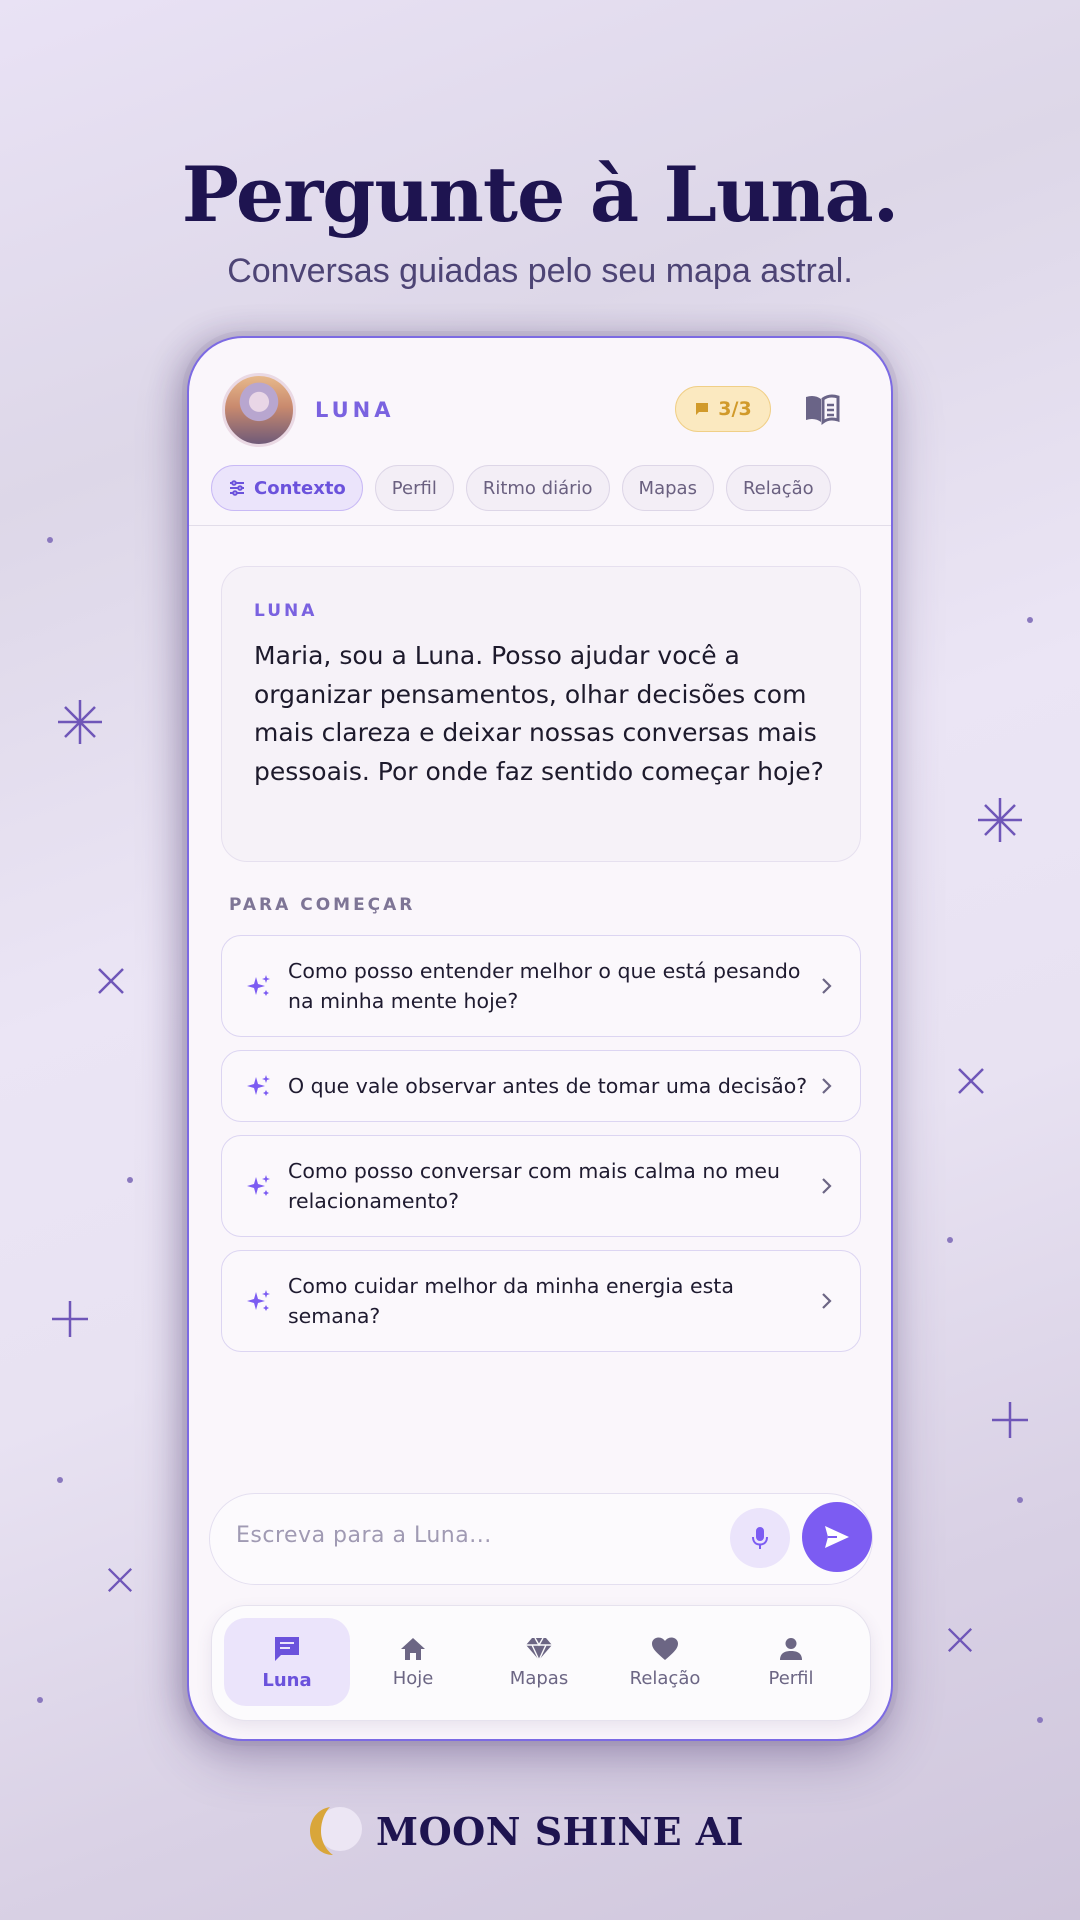  What do you see at coordinates (413, 1678) in the screenshot?
I see `tab-label: Hoje` at bounding box center [413, 1678].